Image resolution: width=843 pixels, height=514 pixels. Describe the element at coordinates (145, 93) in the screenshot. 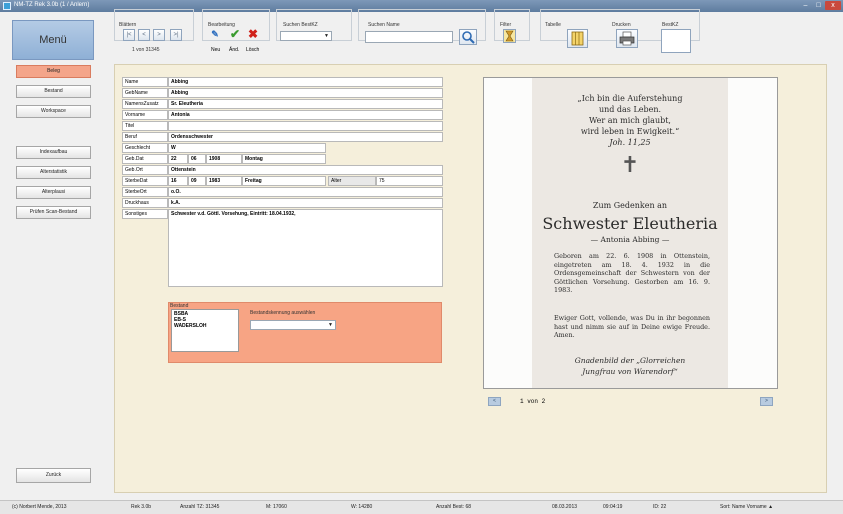

I see `gebname-label: GebName` at that location.